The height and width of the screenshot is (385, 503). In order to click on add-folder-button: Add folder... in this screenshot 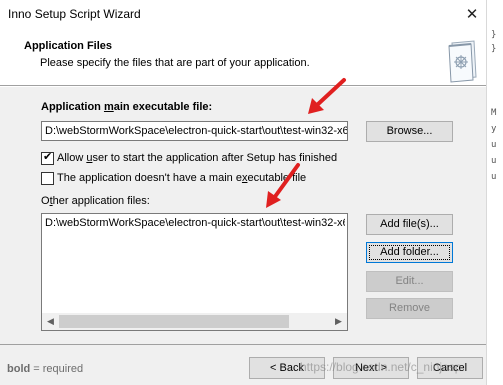, I will do `click(409, 252)`.